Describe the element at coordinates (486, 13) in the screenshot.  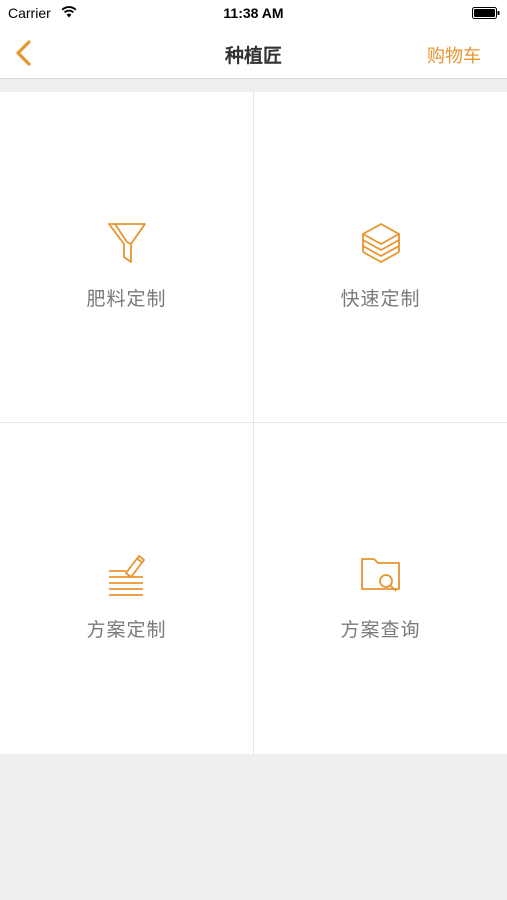
I see `battery-icon` at that location.